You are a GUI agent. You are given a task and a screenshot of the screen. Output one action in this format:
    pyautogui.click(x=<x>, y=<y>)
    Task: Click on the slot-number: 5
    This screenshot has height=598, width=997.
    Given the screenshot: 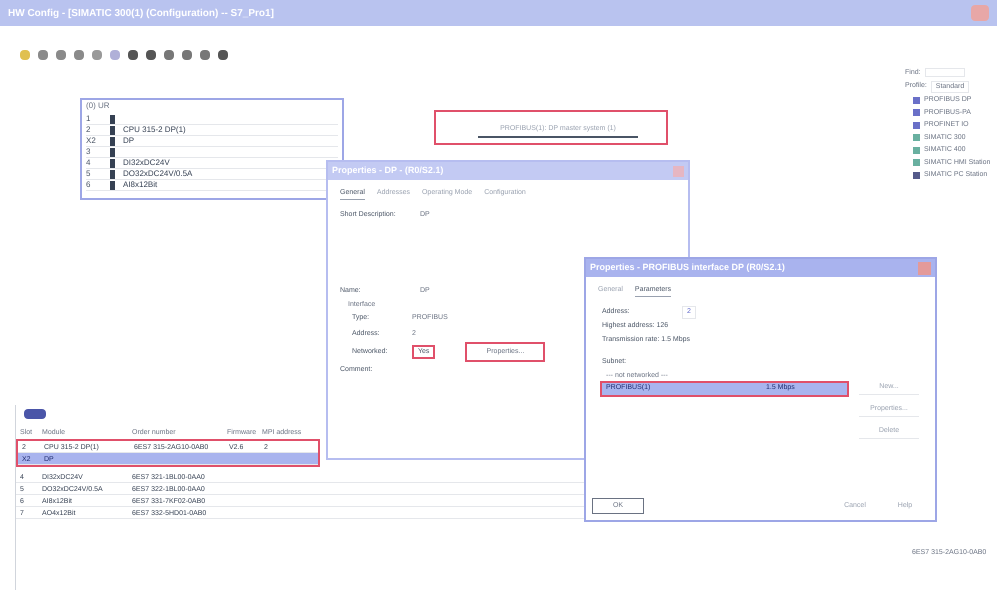 What is the action you would take?
    pyautogui.click(x=89, y=174)
    